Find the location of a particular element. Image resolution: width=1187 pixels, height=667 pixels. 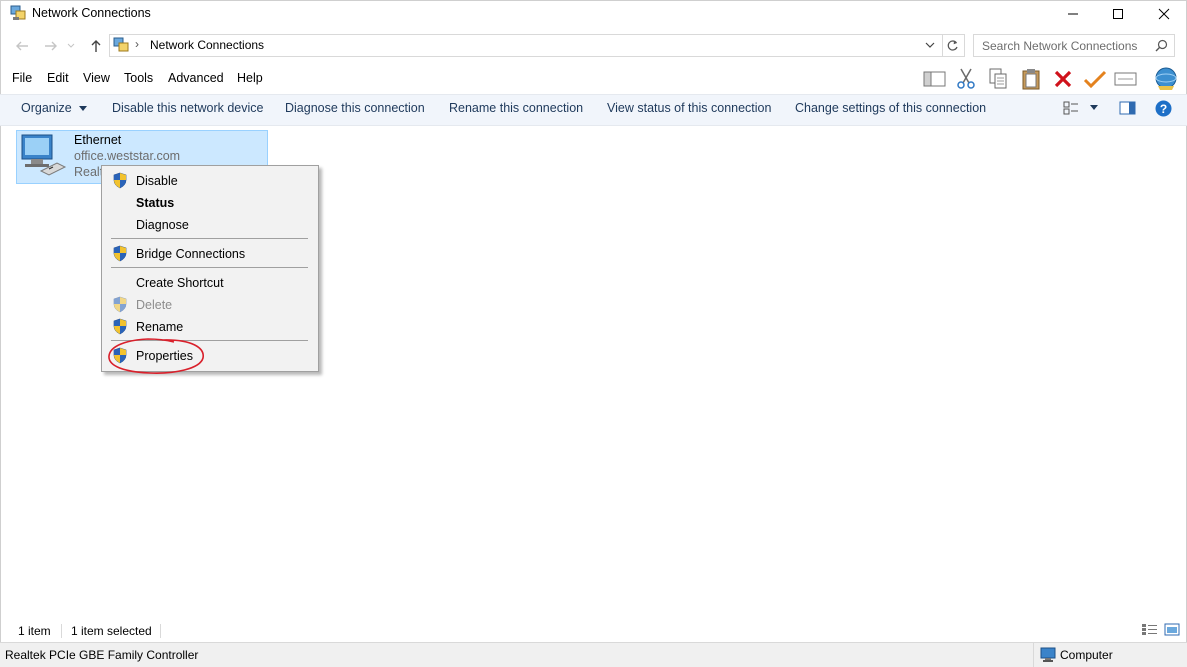

properties-icon is located at coordinates (1126, 79).